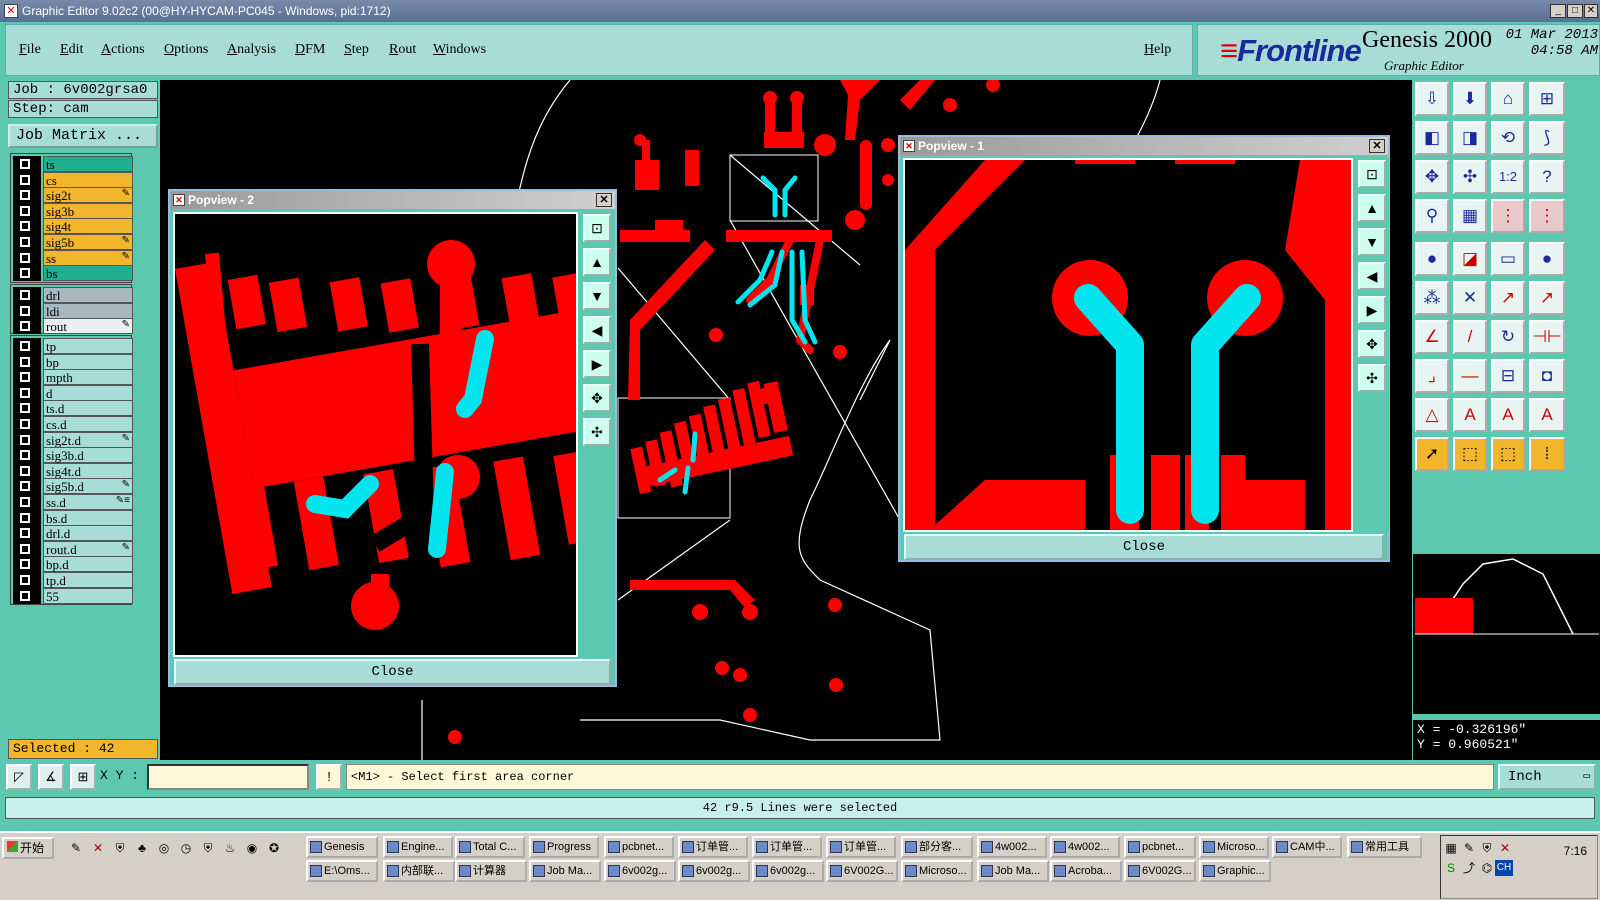 The width and height of the screenshot is (1600, 900). I want to click on unit-selector: Inch ▭, so click(1547, 777).